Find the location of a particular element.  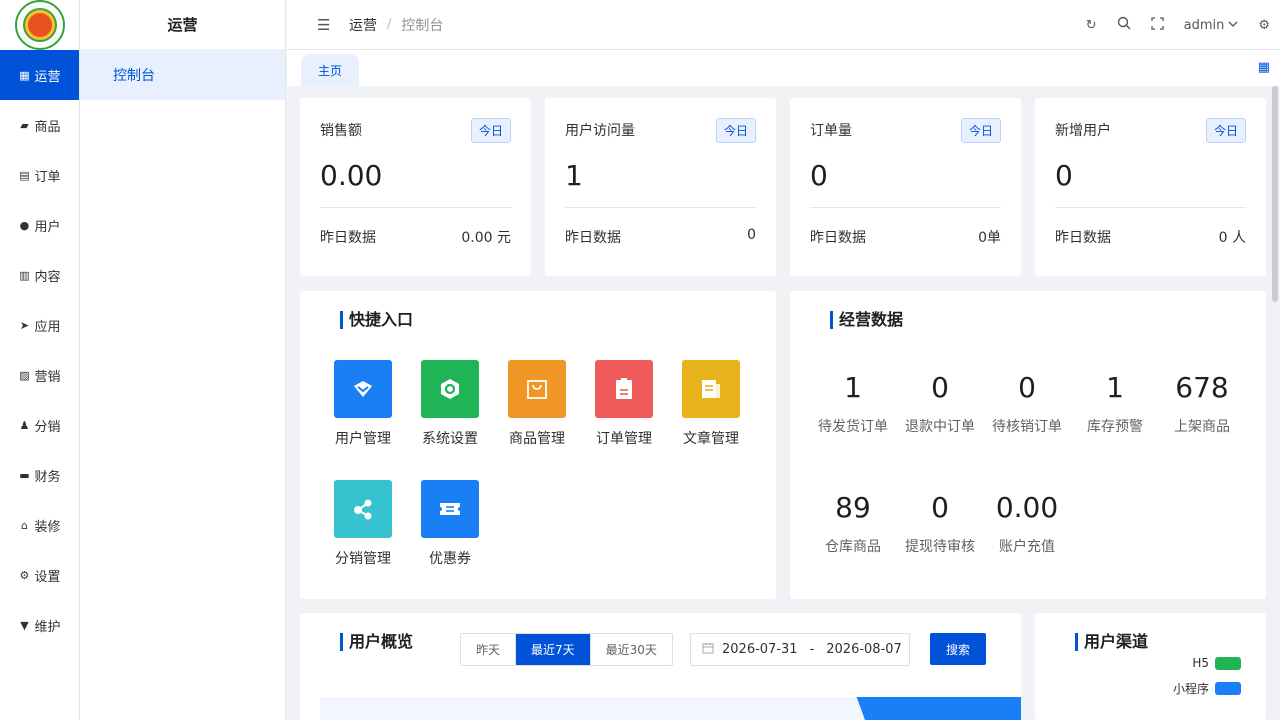

nav-item-label: 装修 is located at coordinates (47, 527).